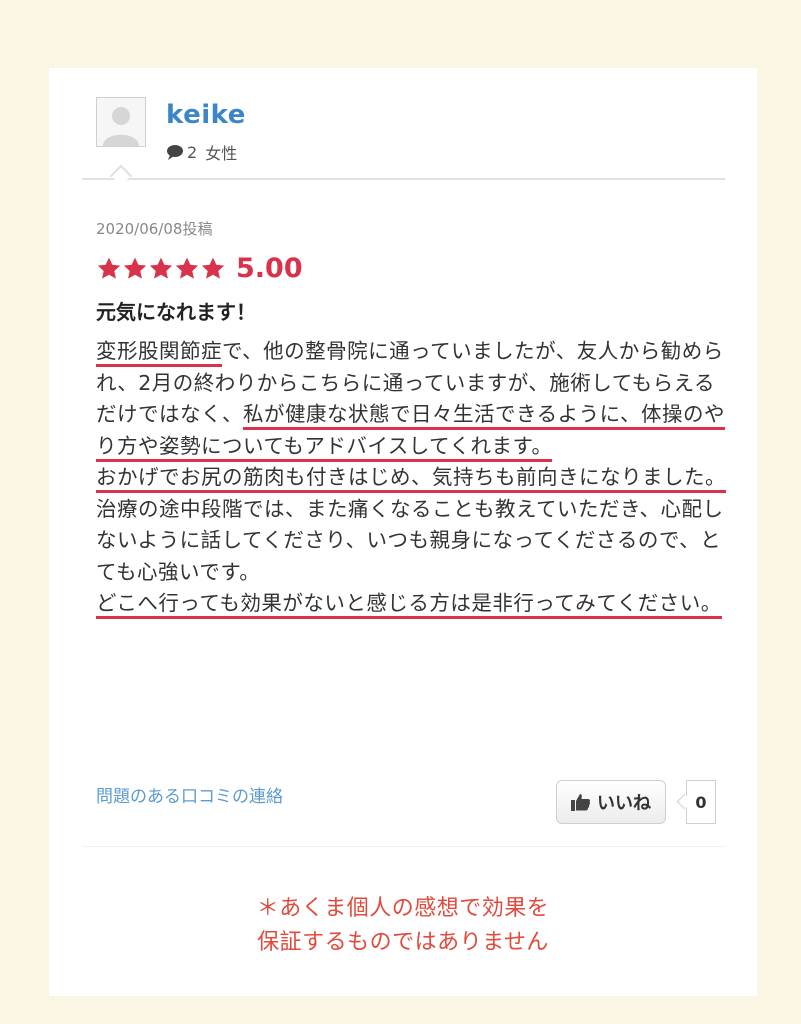  Describe the element at coordinates (176, 312) in the screenshot. I see `review-title: 元気になれます！` at that location.